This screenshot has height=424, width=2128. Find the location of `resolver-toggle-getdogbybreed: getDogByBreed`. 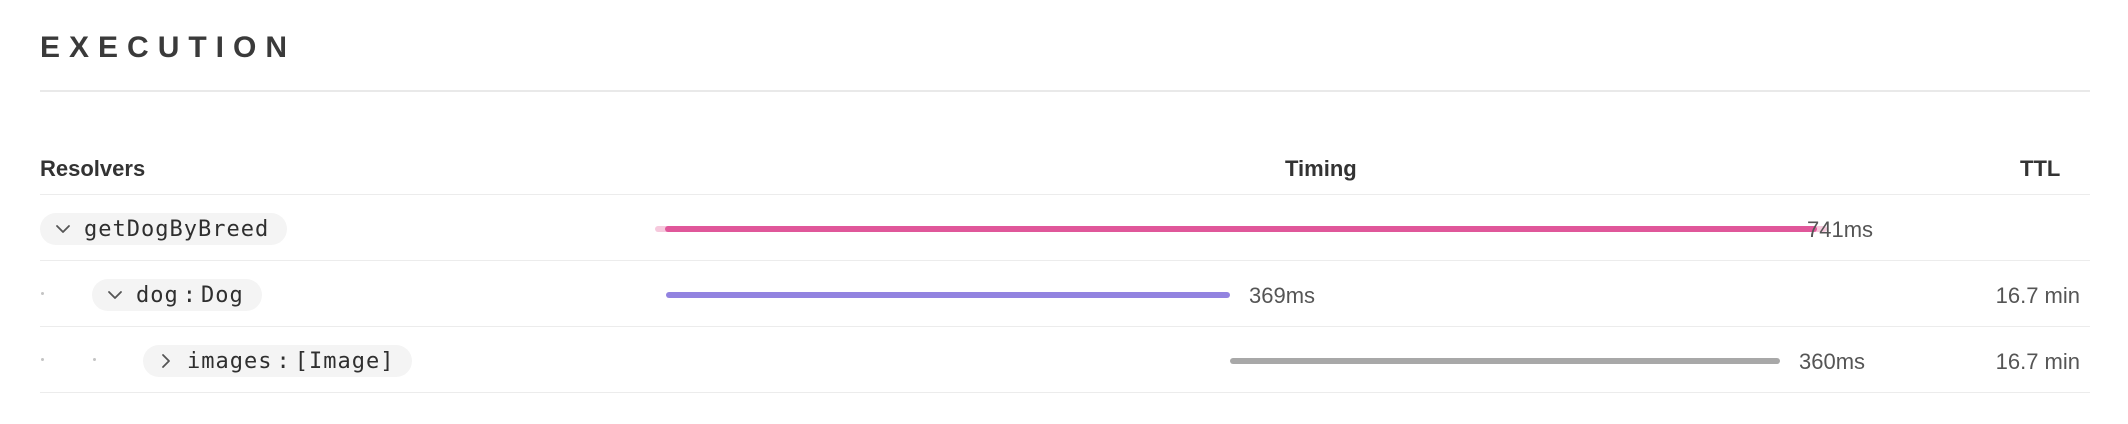

resolver-toggle-getdogbybreed: getDogByBreed is located at coordinates (164, 229).